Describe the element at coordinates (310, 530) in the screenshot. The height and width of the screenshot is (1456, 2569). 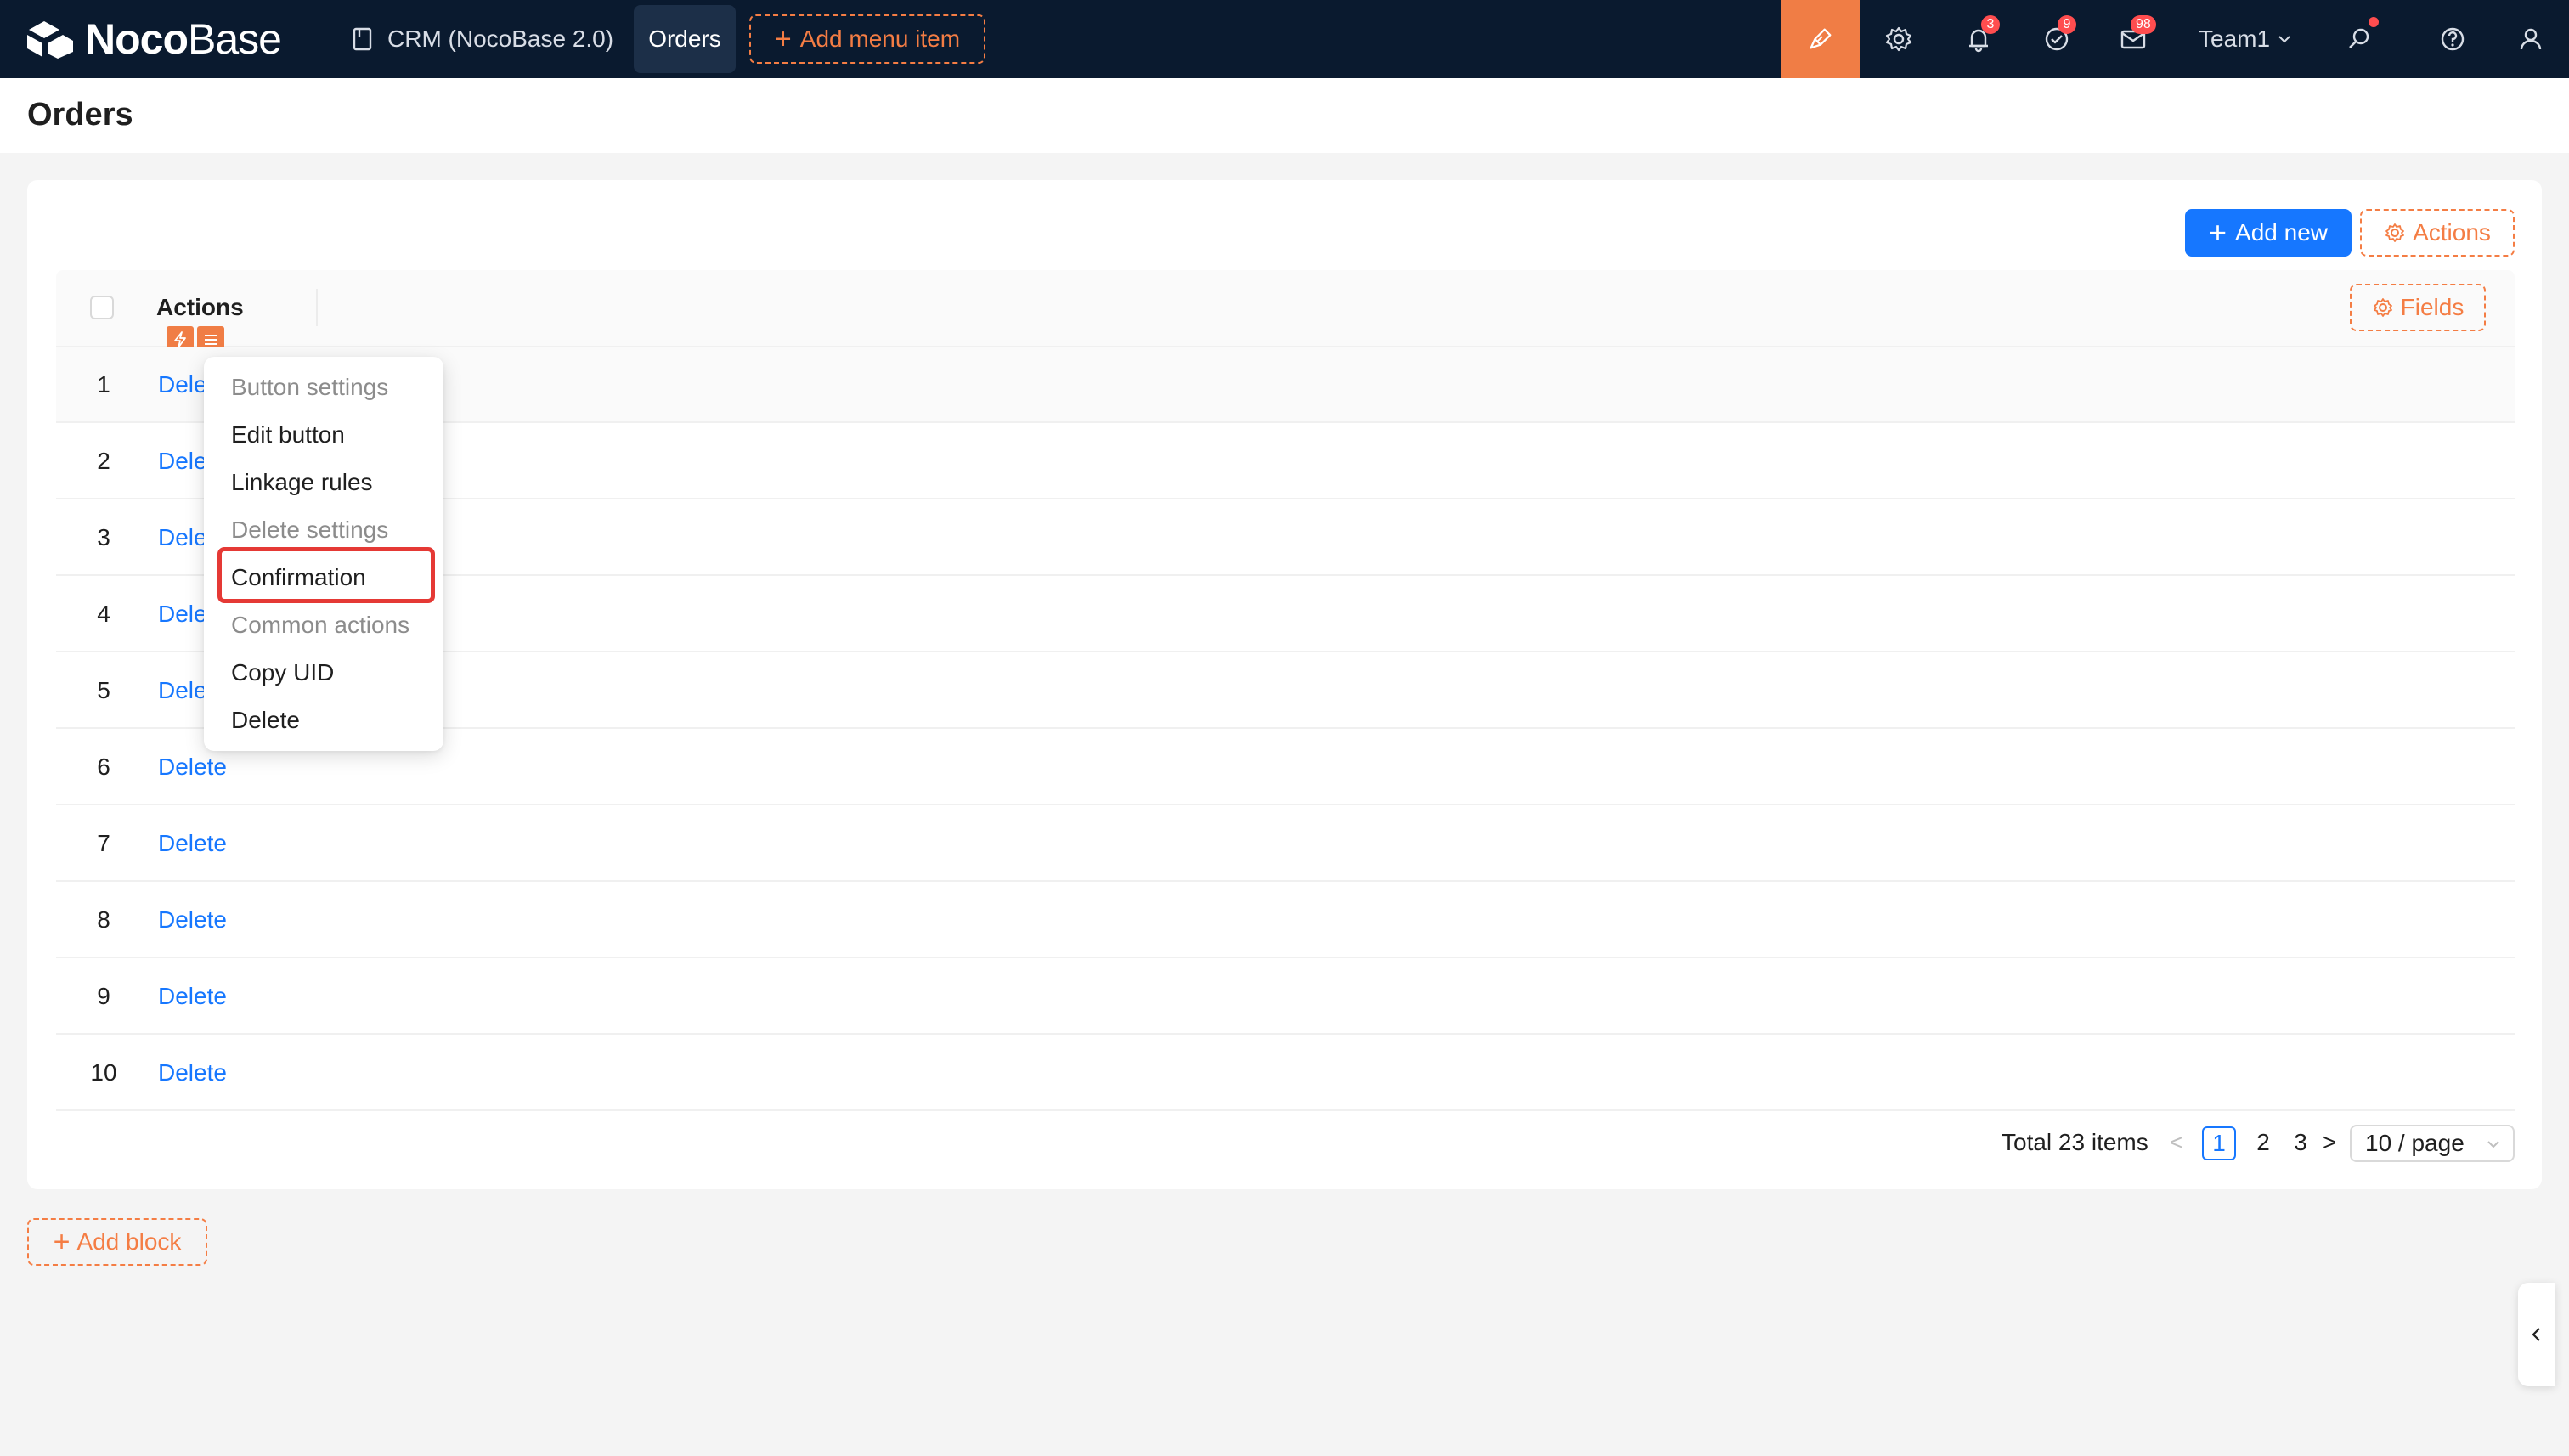
I see `menu-group-delete-settings: Delete settings` at that location.